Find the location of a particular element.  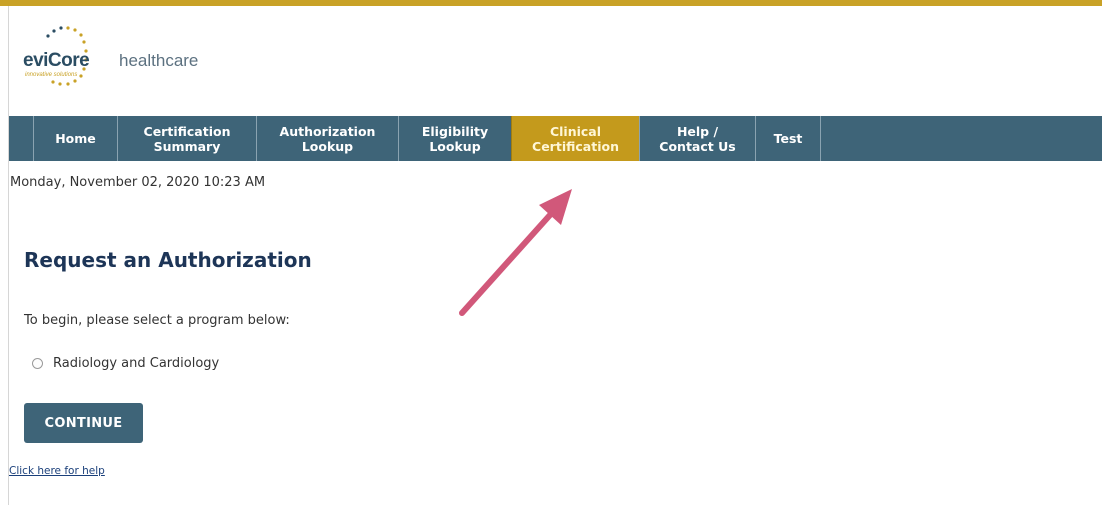

nav-certification-summary: Certification Summary is located at coordinates (186, 138).